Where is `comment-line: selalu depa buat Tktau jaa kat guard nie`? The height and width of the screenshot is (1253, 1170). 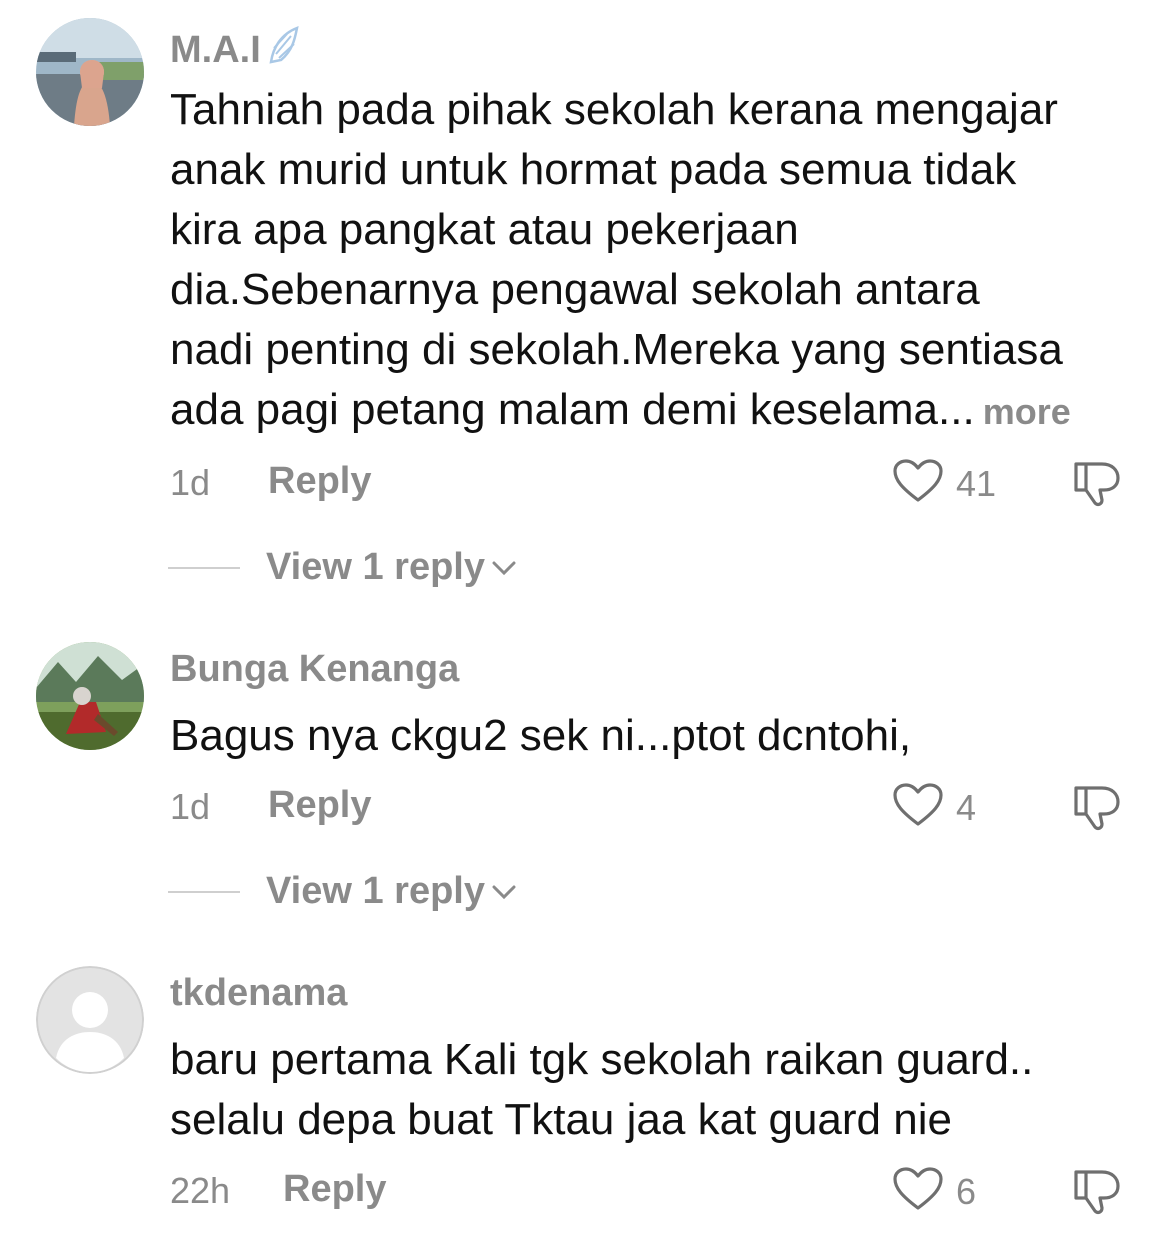 comment-line: selalu depa buat Tktau jaa kat guard nie is located at coordinates (561, 1119).